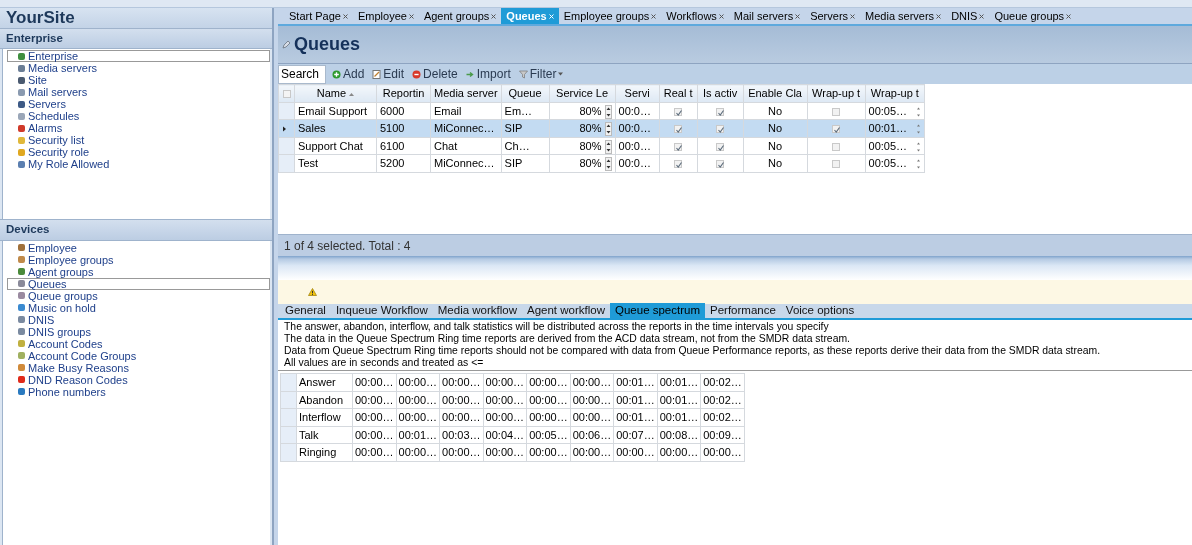  I want to click on document-tab: Queue groups, so click(1033, 16).